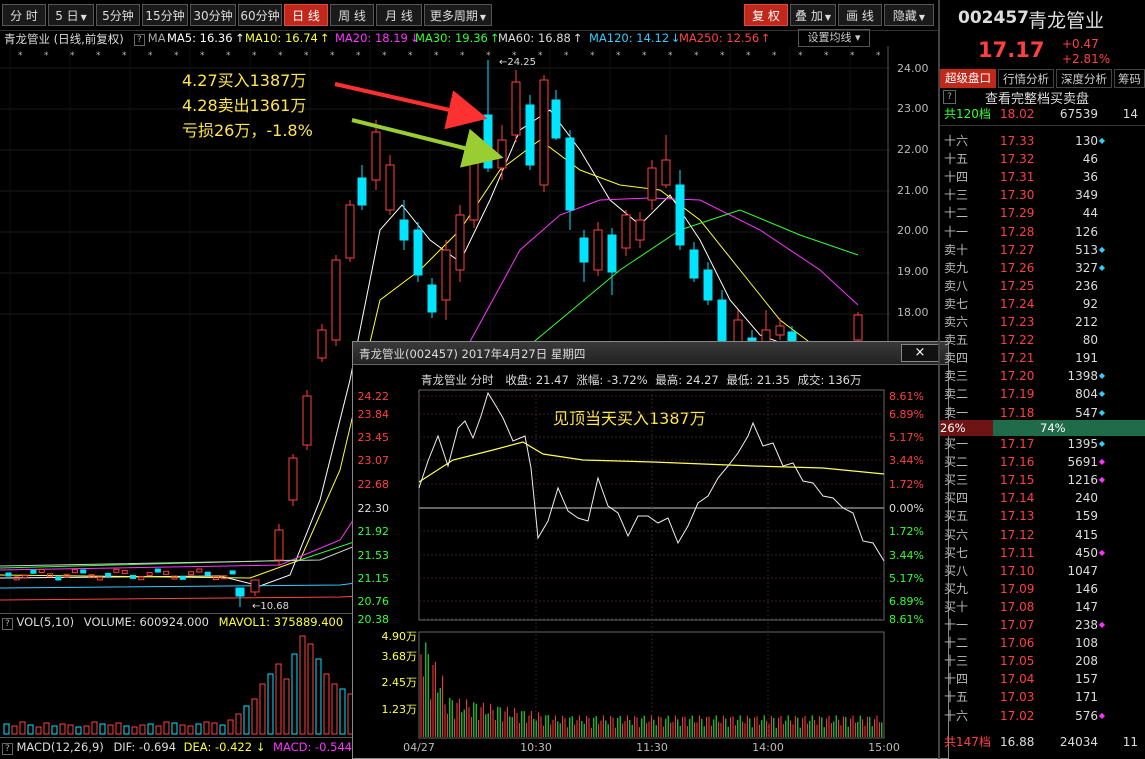 The image size is (1145, 759). Describe the element at coordinates (1042, 177) in the screenshot. I see `ask-level-row: 十四 17.31 36` at that location.